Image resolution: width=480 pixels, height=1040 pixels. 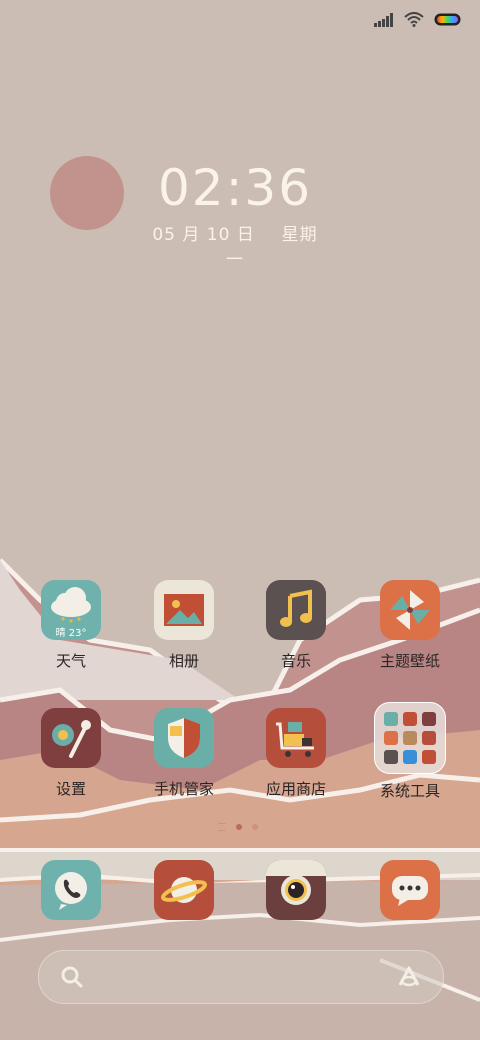 I want to click on dock-messages, so click(x=410, y=890).